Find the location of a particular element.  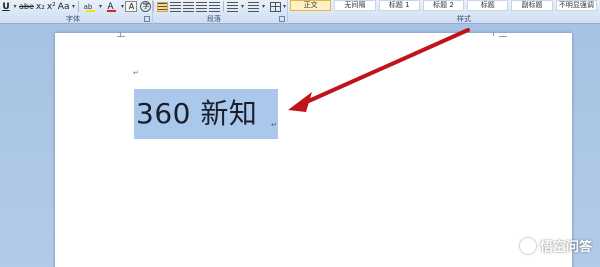

group-label-paragraph: 段落 is located at coordinates (214, 19).